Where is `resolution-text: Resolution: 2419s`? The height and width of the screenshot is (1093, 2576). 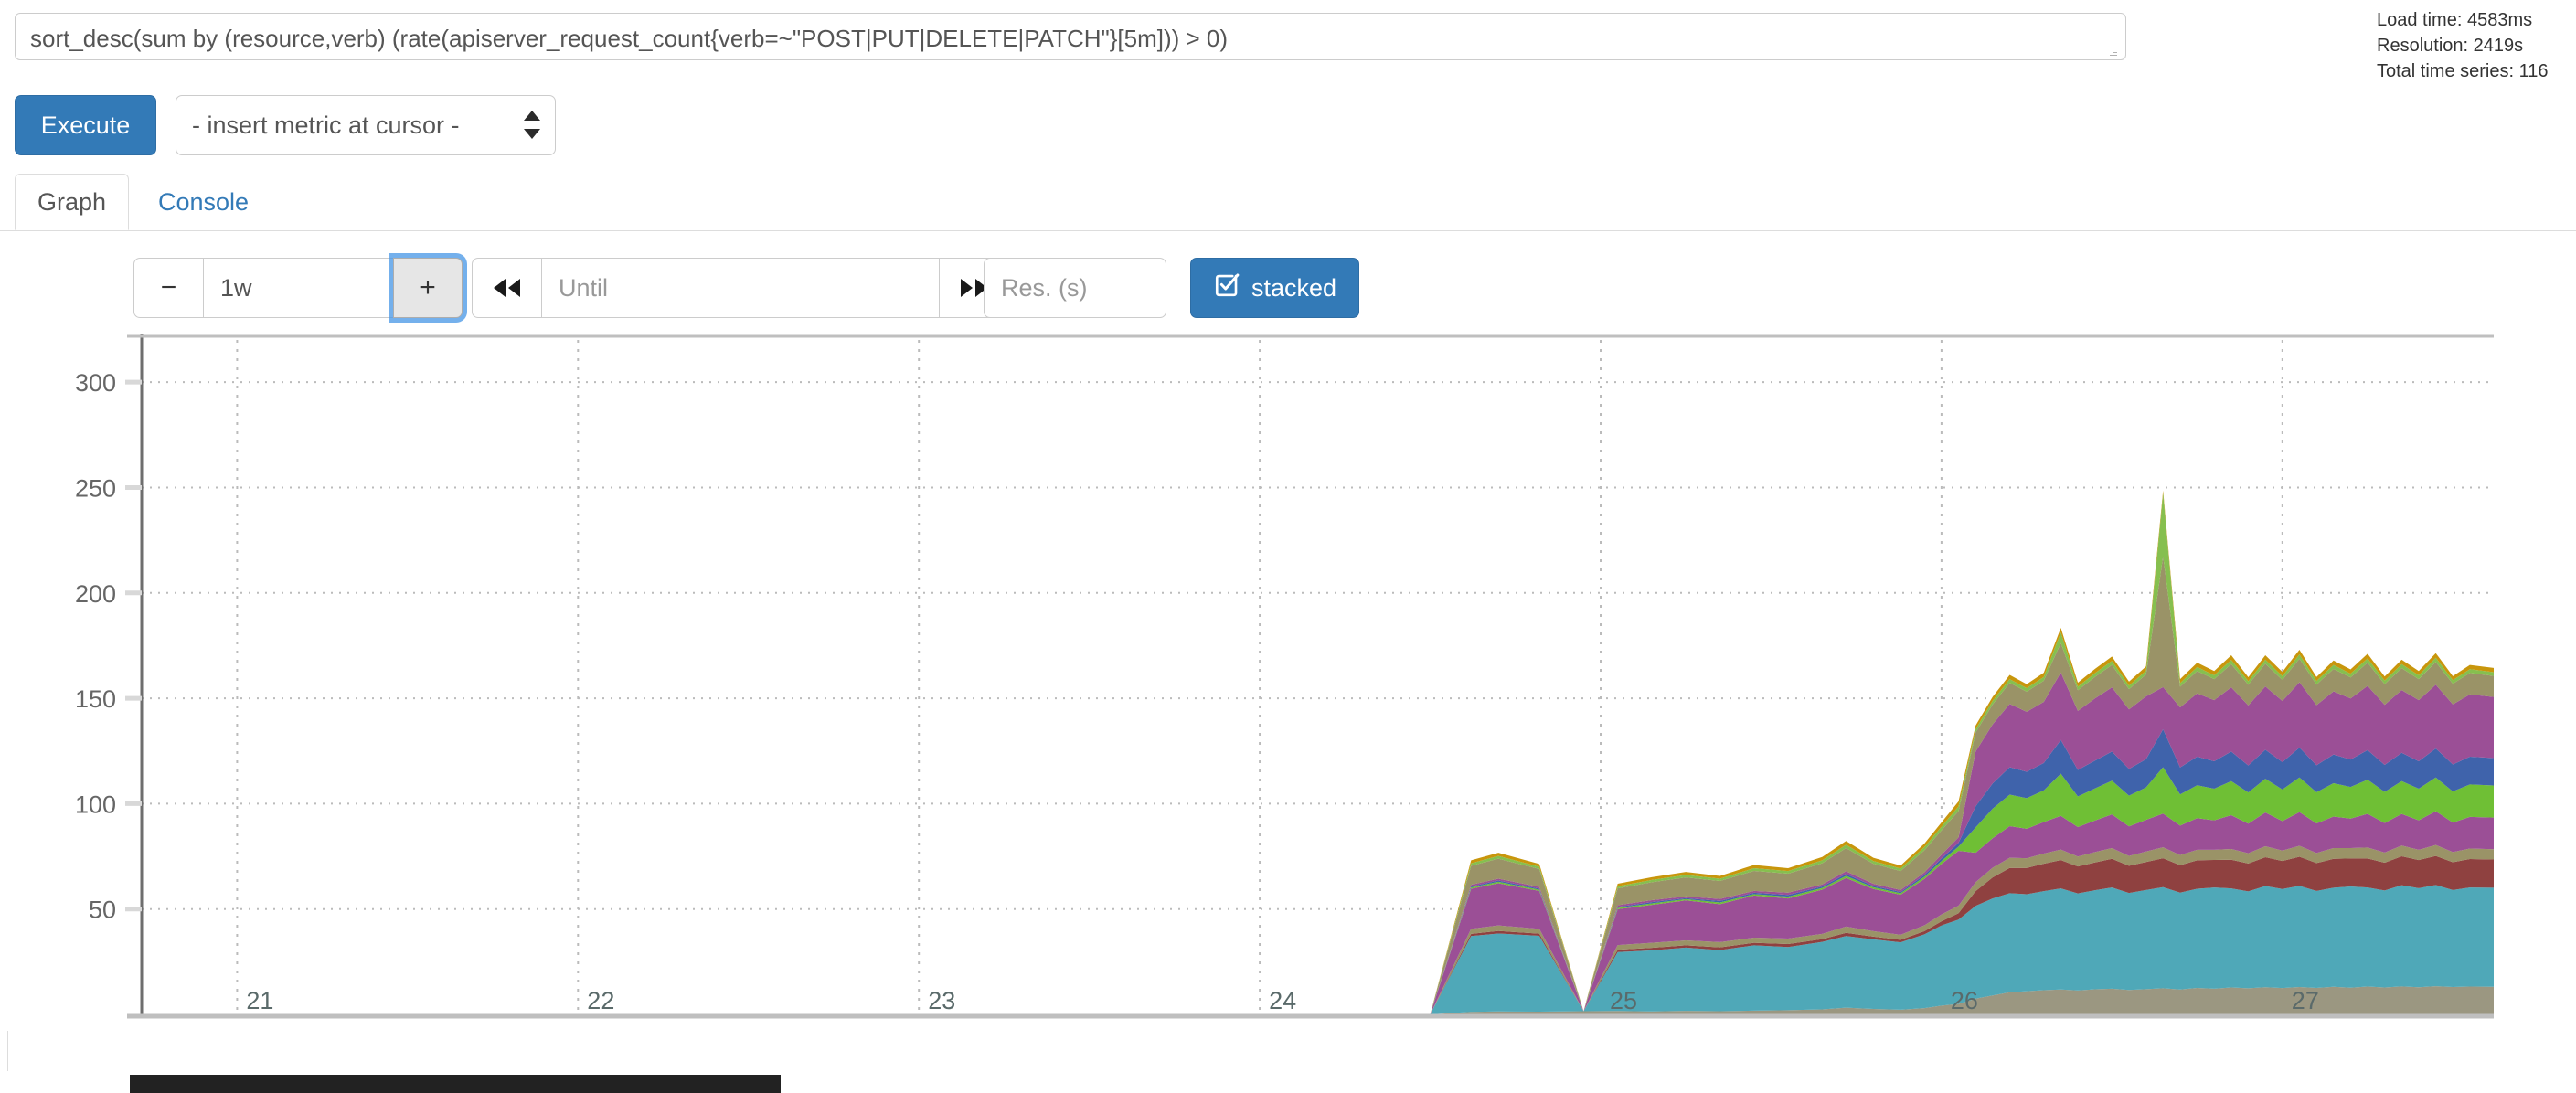
resolution-text: Resolution: 2419s is located at coordinates (2450, 46).